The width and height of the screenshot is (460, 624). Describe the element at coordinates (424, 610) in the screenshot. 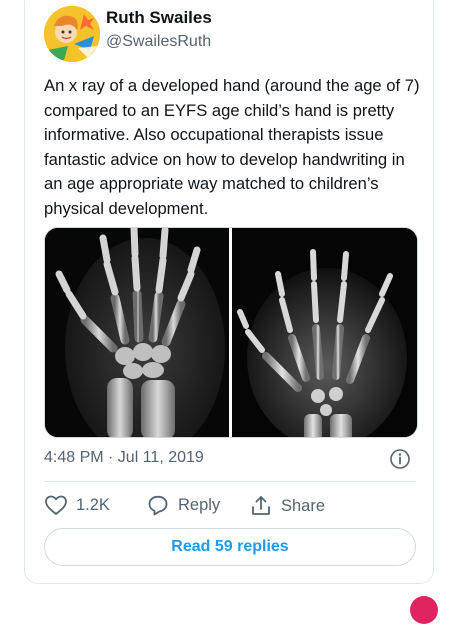

I see `notification-dot` at that location.